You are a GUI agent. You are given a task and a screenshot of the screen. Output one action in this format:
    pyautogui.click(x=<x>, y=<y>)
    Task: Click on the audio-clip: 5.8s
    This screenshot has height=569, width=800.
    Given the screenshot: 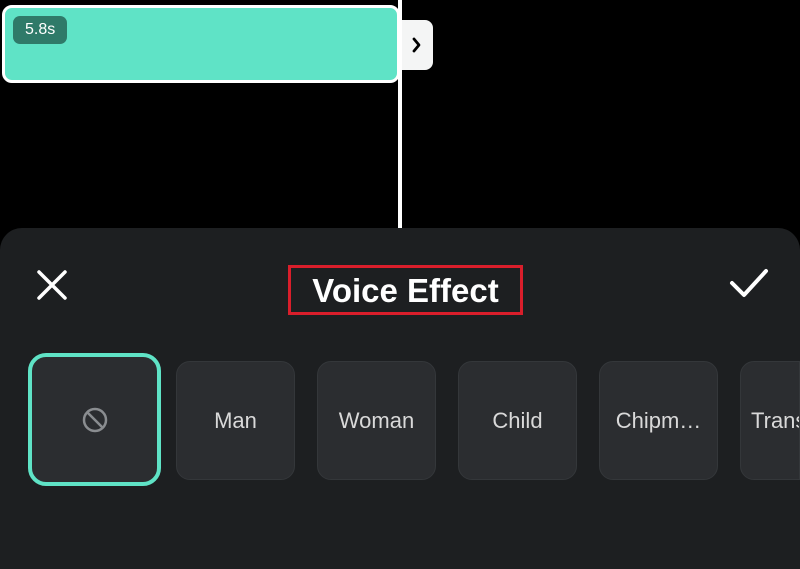 What is the action you would take?
    pyautogui.click(x=201, y=44)
    